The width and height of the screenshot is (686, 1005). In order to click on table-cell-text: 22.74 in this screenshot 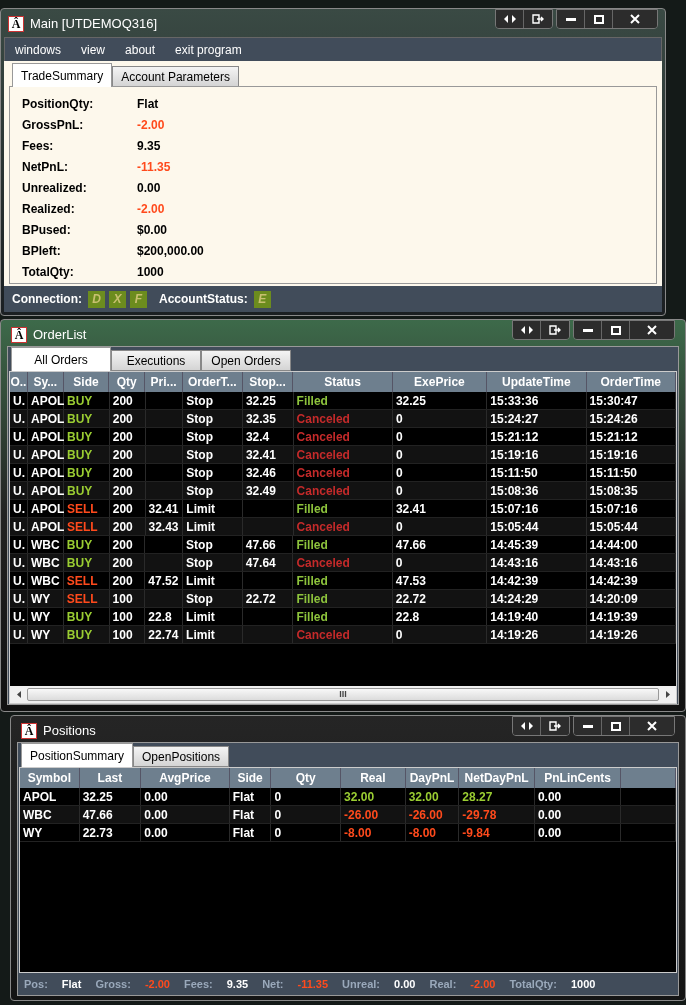, I will do `click(163, 635)`.